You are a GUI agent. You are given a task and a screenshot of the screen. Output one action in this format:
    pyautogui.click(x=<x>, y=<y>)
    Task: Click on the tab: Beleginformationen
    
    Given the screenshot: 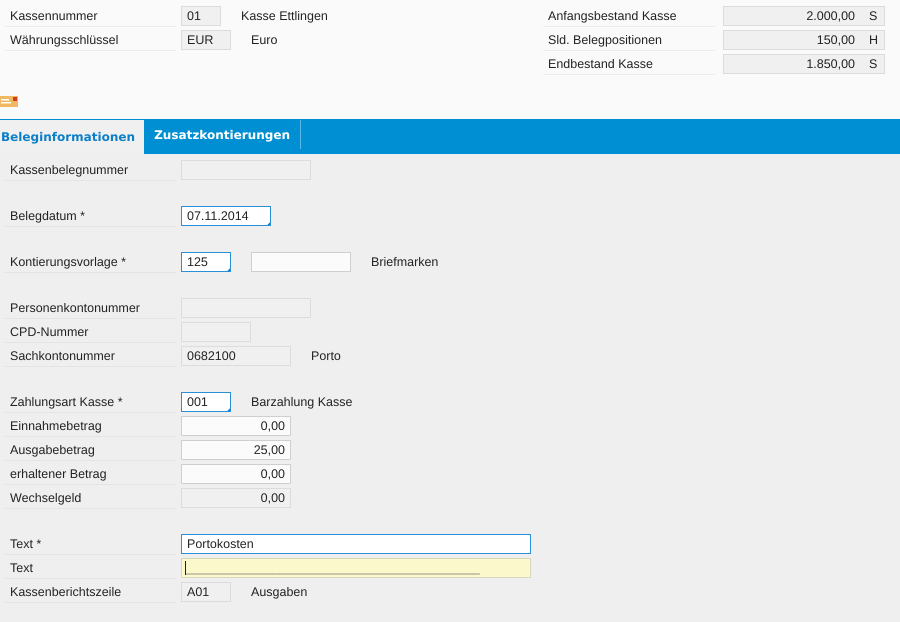 What is the action you would take?
    pyautogui.click(x=72, y=137)
    